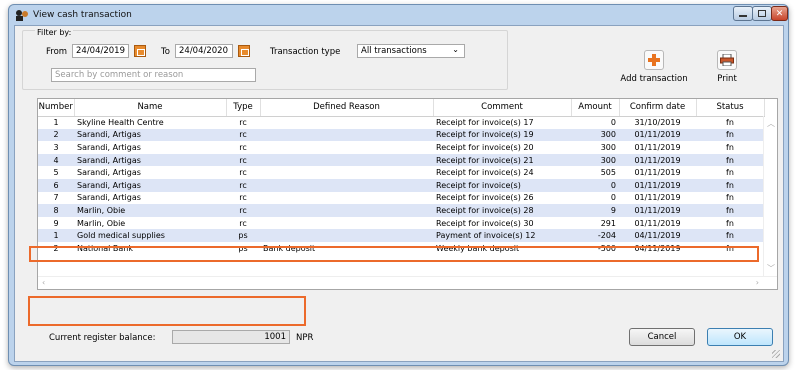 This screenshot has width=800, height=370. I want to click on cell-amount: 291, so click(608, 223).